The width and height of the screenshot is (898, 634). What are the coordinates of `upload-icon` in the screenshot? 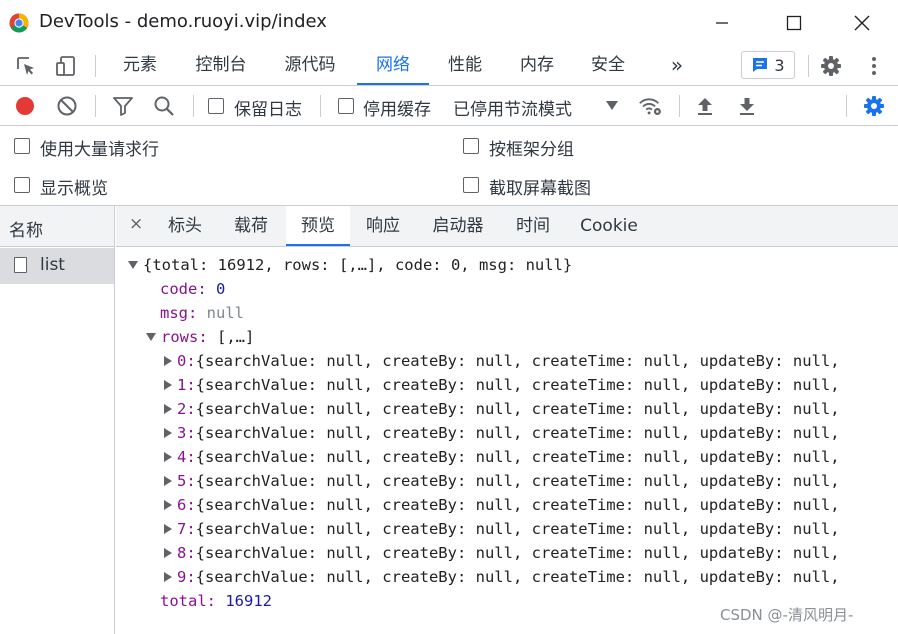 It's located at (705, 106).